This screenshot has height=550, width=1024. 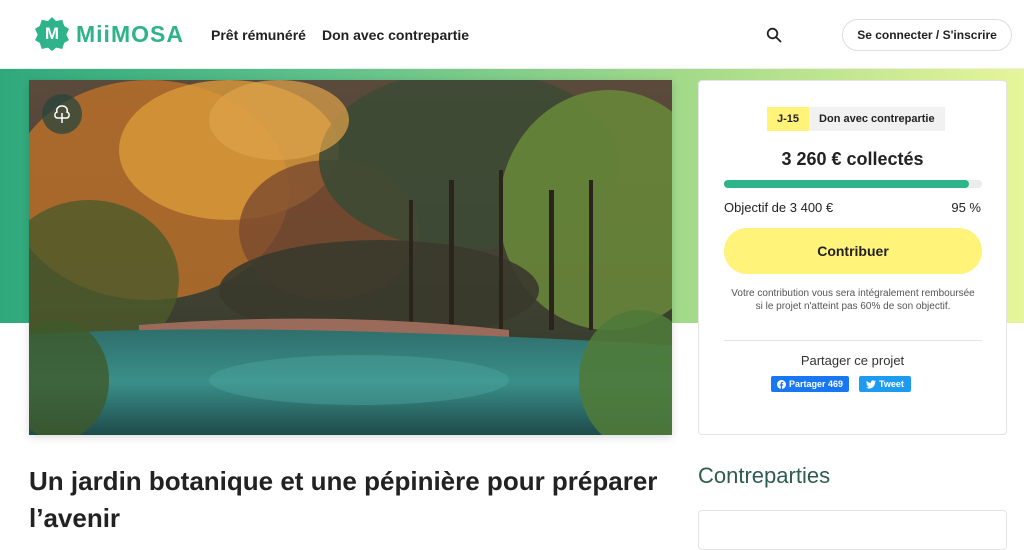 I want to click on funding-progress-fill, so click(x=847, y=184).